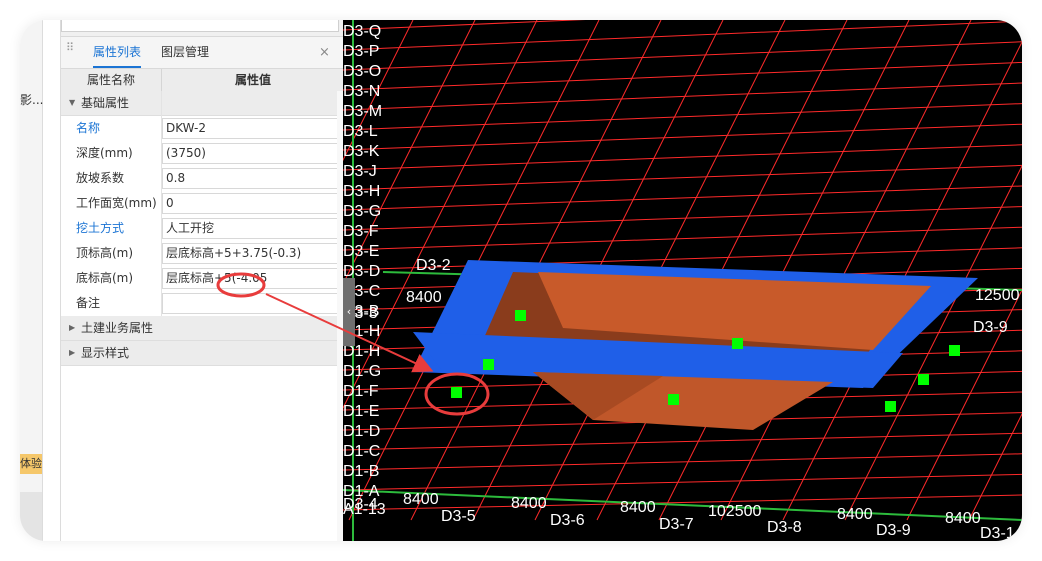  Describe the element at coordinates (241, 285) in the screenshot. I see `annotation-circle-value` at that location.